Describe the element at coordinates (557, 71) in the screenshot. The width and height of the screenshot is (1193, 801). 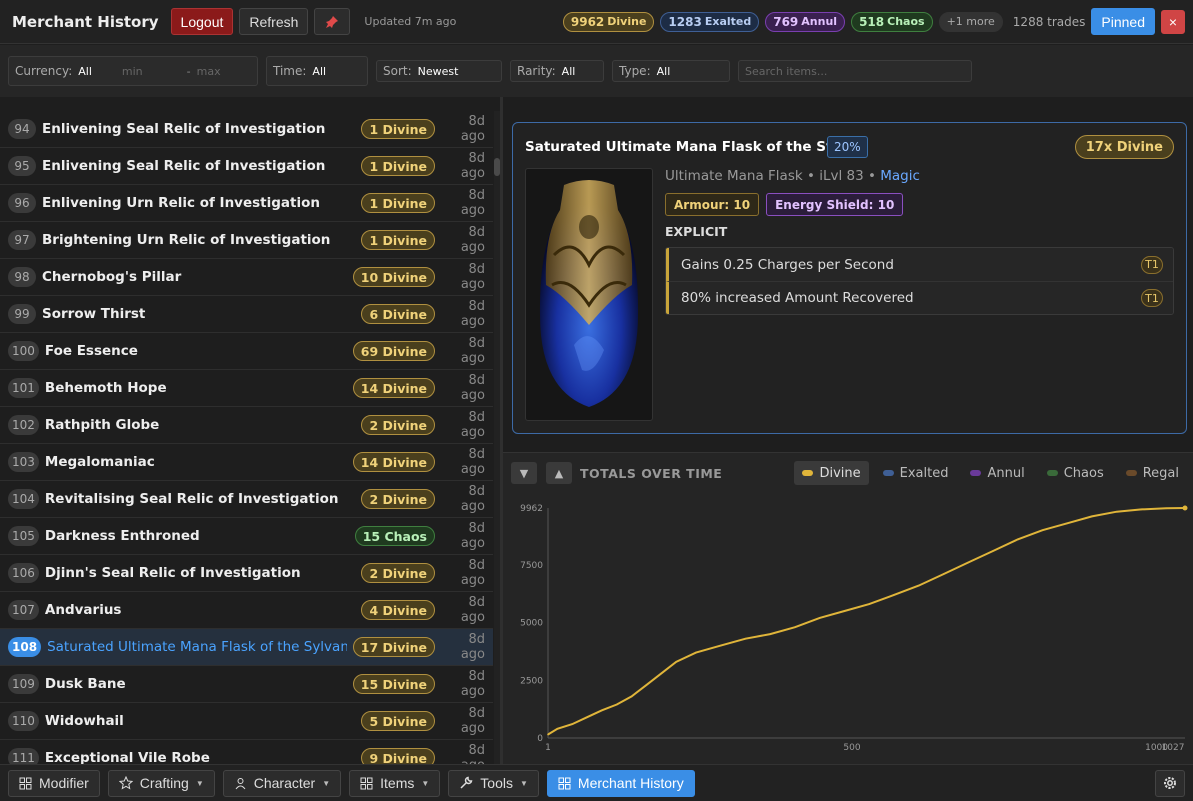
I see `rarity-filter: Rarity: All` at that location.